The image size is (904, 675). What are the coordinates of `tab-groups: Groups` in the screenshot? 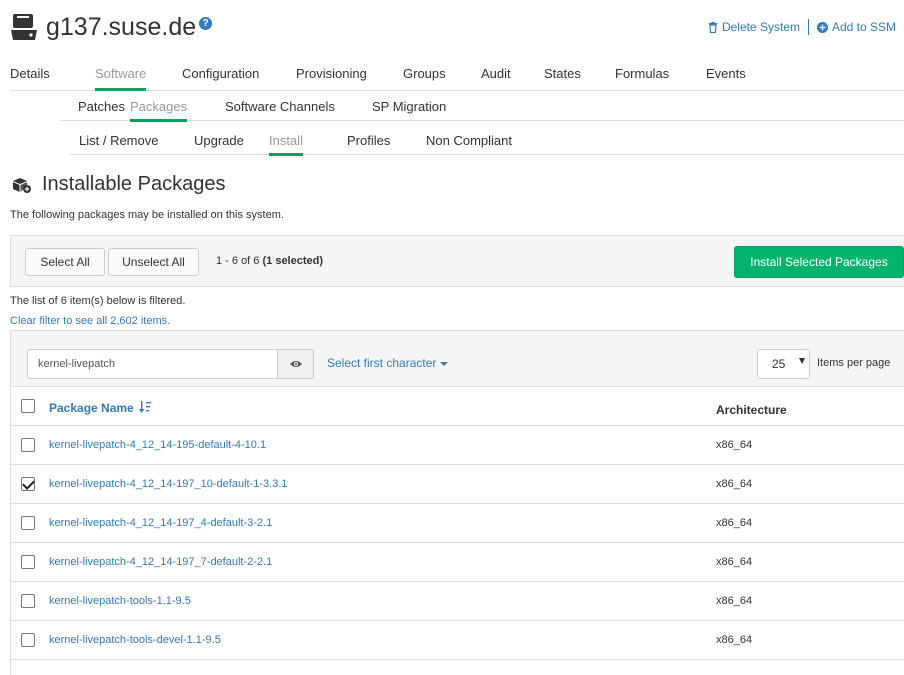 It's located at (424, 73).